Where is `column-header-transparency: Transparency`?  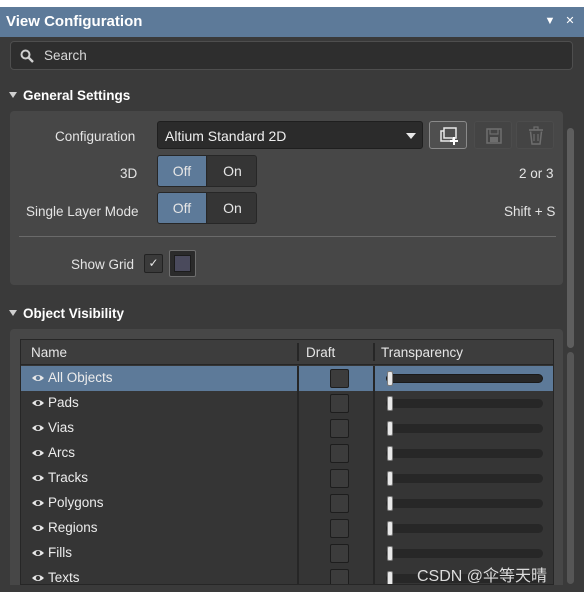 column-header-transparency: Transparency is located at coordinates (422, 352).